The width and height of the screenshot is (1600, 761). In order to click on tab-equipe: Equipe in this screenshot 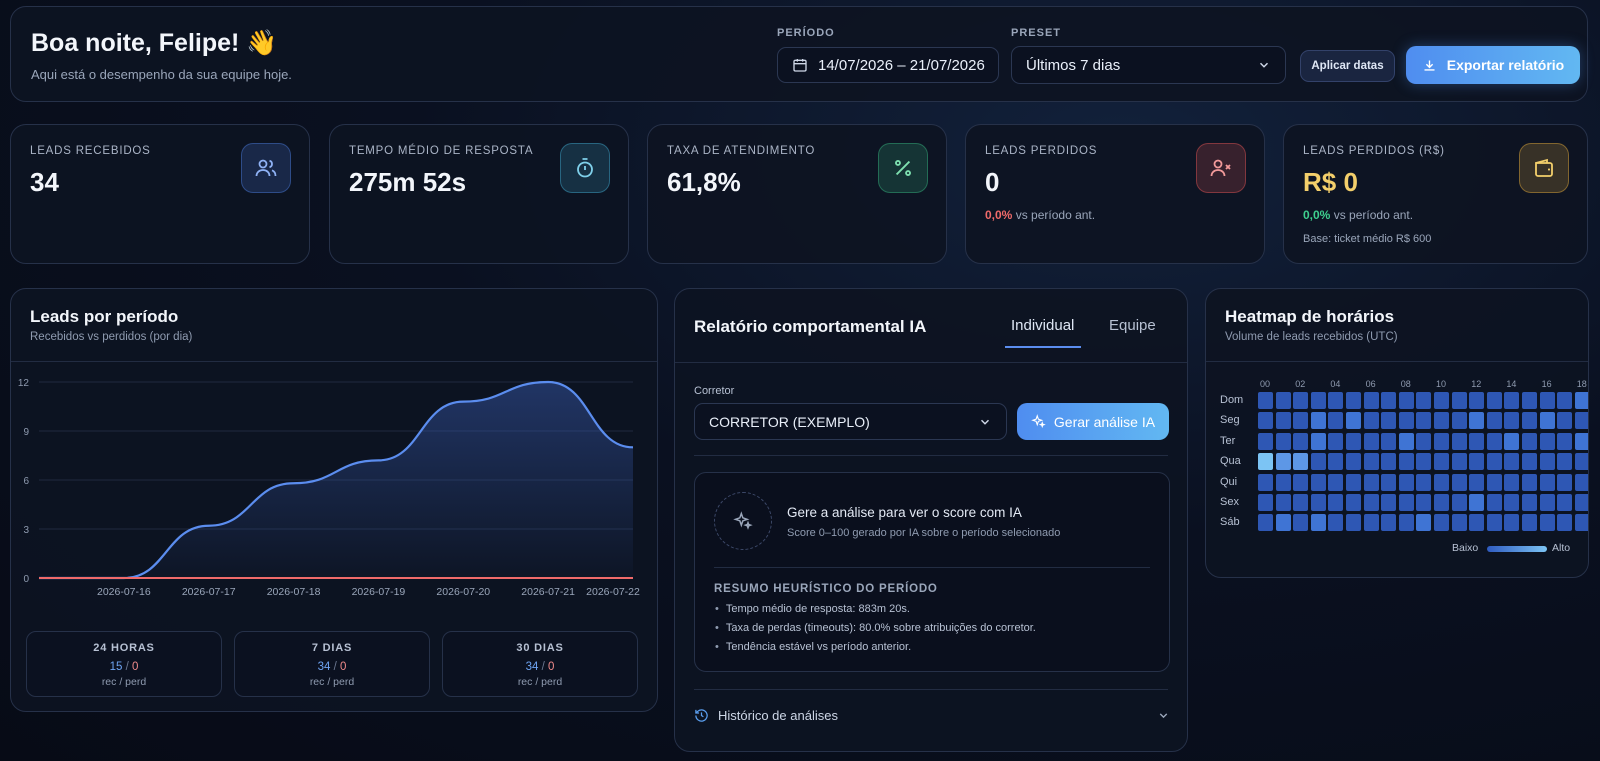, I will do `click(1132, 325)`.